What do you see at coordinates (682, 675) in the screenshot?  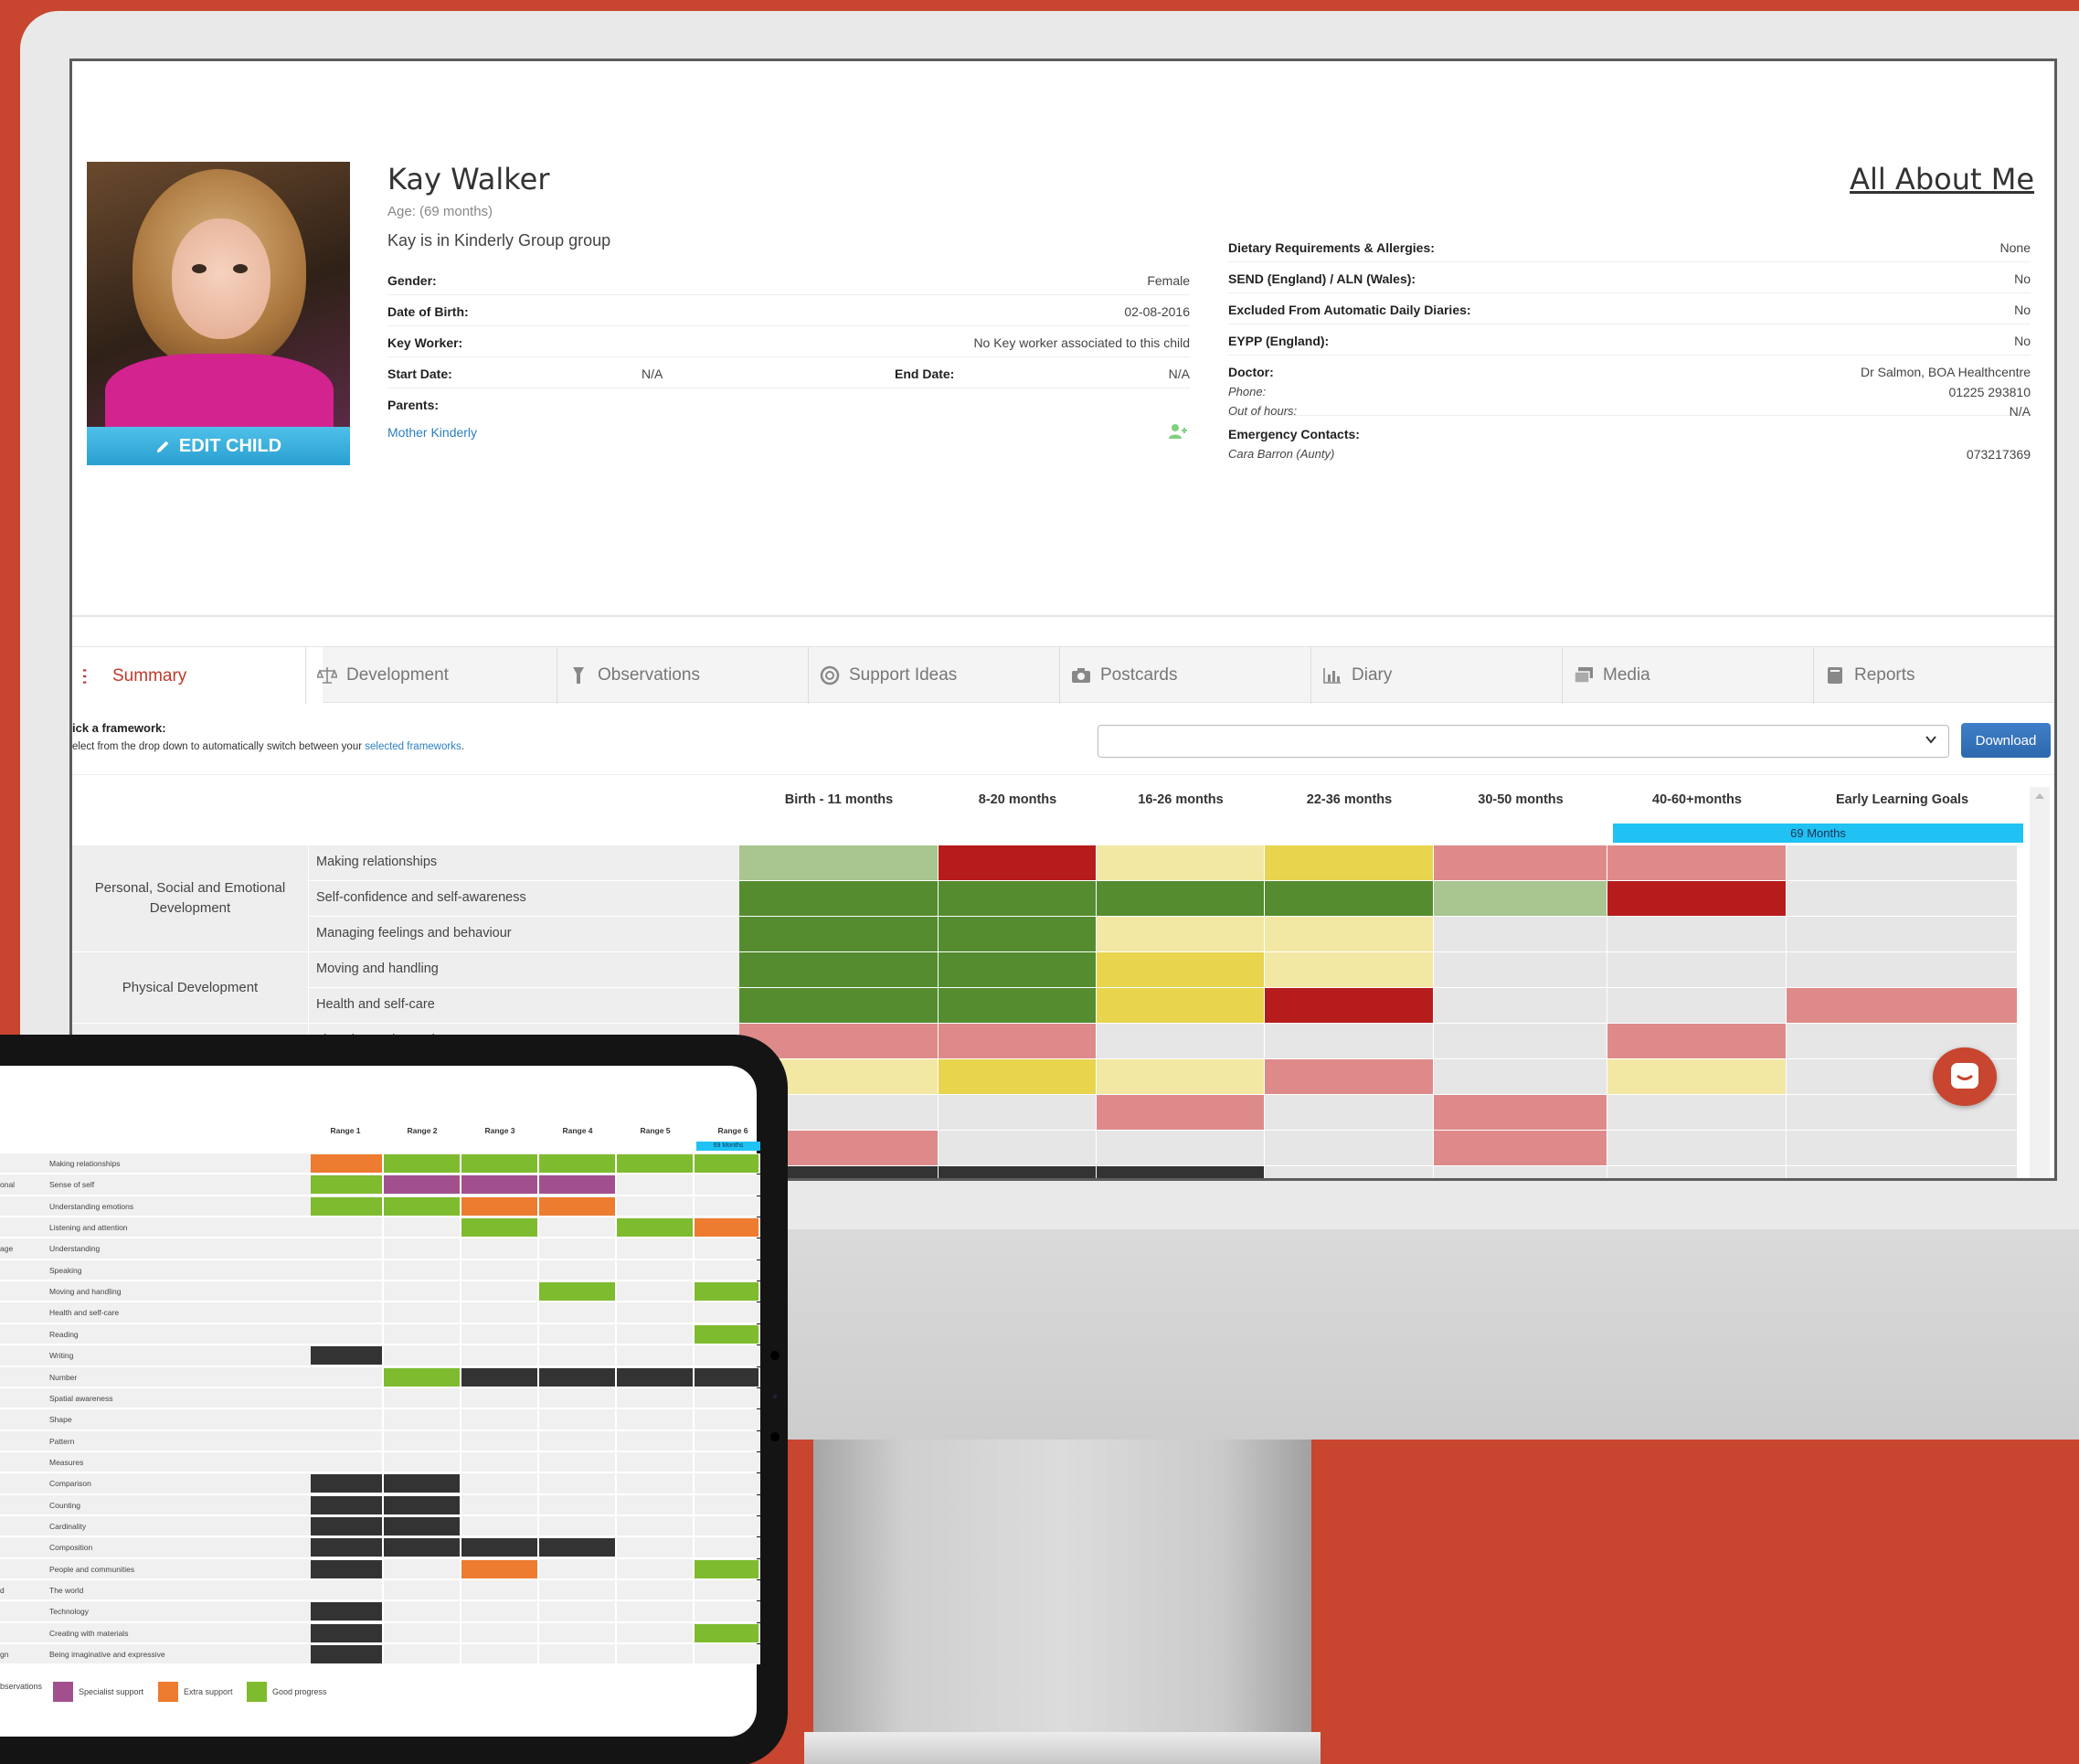 I see `tab-observations: Observations` at bounding box center [682, 675].